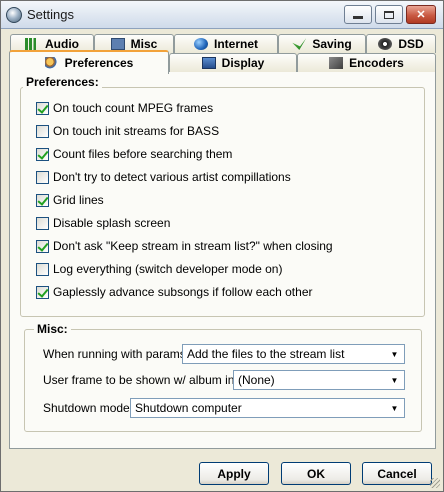 The height and width of the screenshot is (492, 444). Describe the element at coordinates (235, 44) in the screenshot. I see `tab-label: Internet` at that location.